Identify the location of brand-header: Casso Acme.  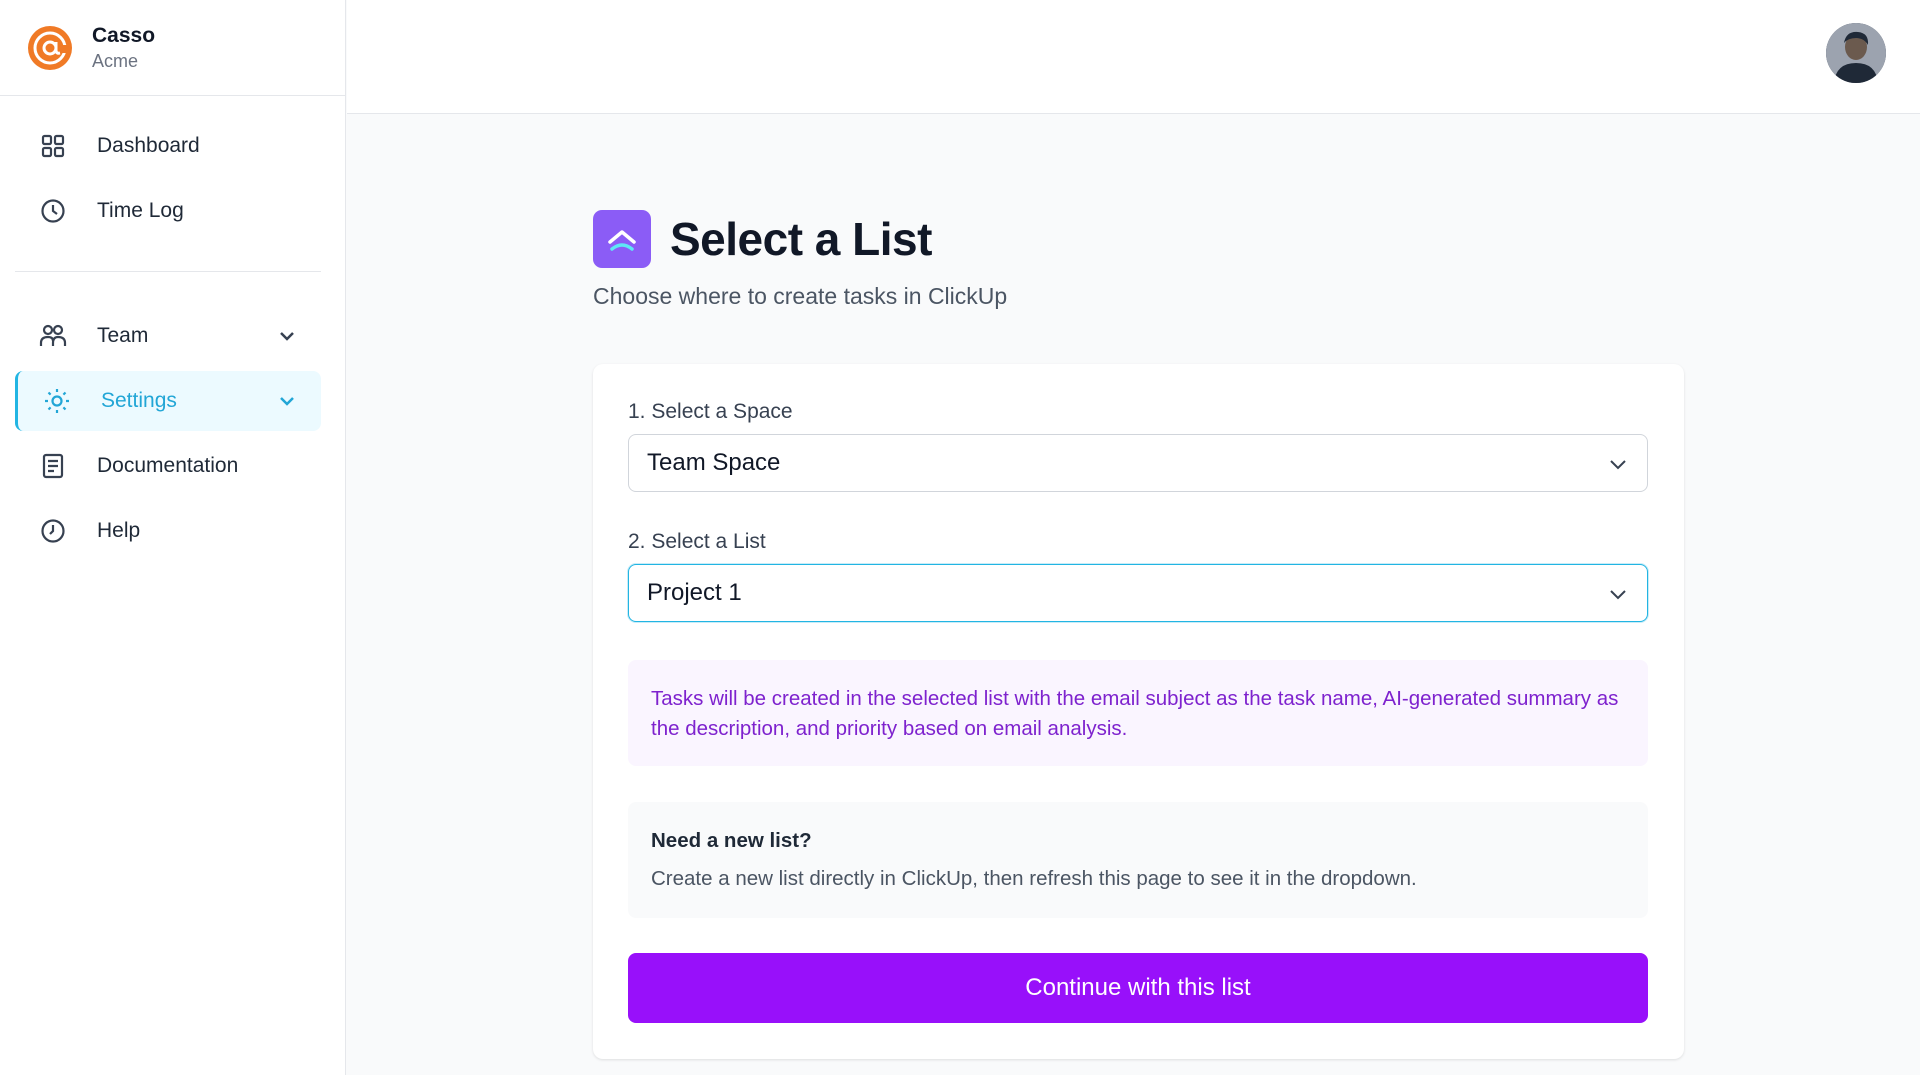
(172, 48).